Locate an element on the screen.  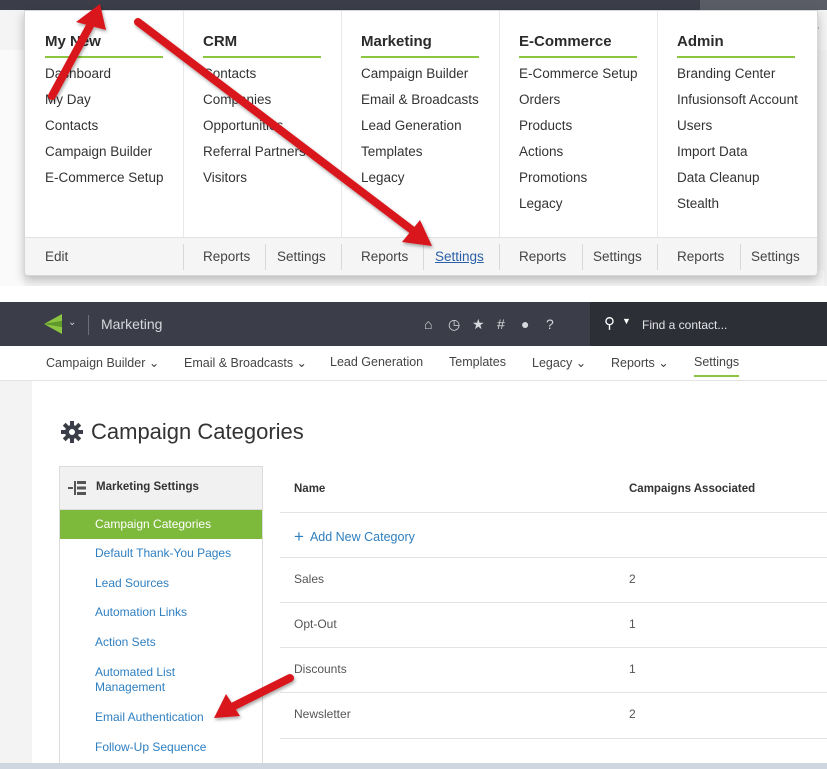
subnav-lead-generation: Lead Generation is located at coordinates (376, 362).